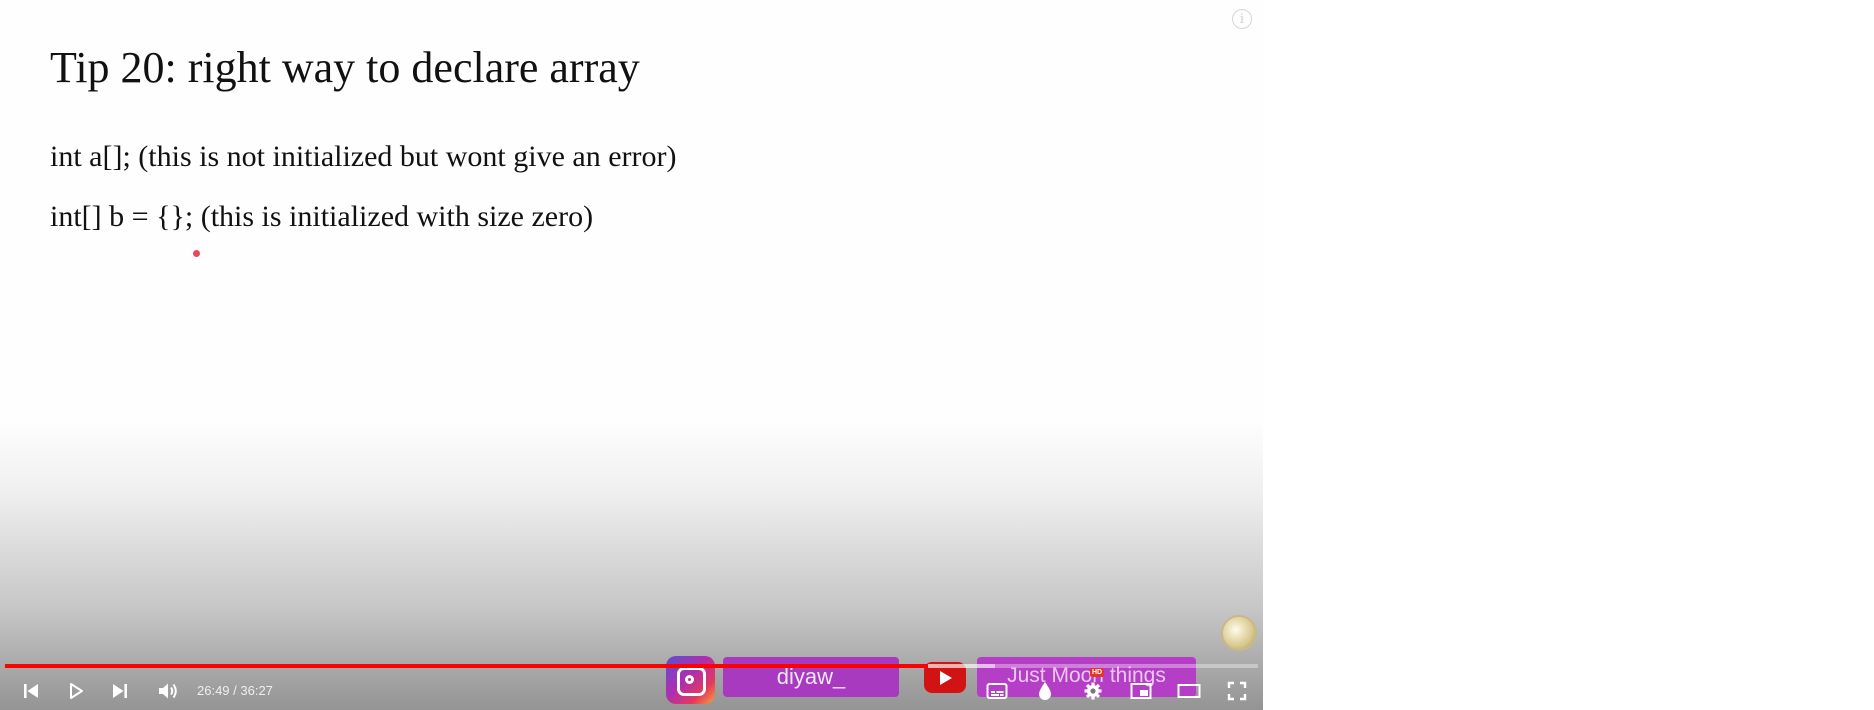  Describe the element at coordinates (1242, 19) in the screenshot. I see `info-icon: i` at that location.